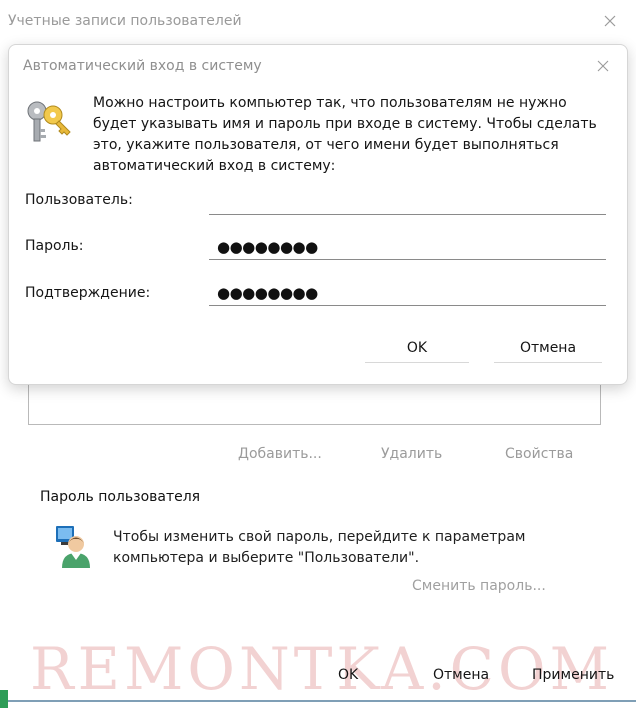 The image size is (636, 708). What do you see at coordinates (4, 699) in the screenshot?
I see `bottom-edge-marker` at bounding box center [4, 699].